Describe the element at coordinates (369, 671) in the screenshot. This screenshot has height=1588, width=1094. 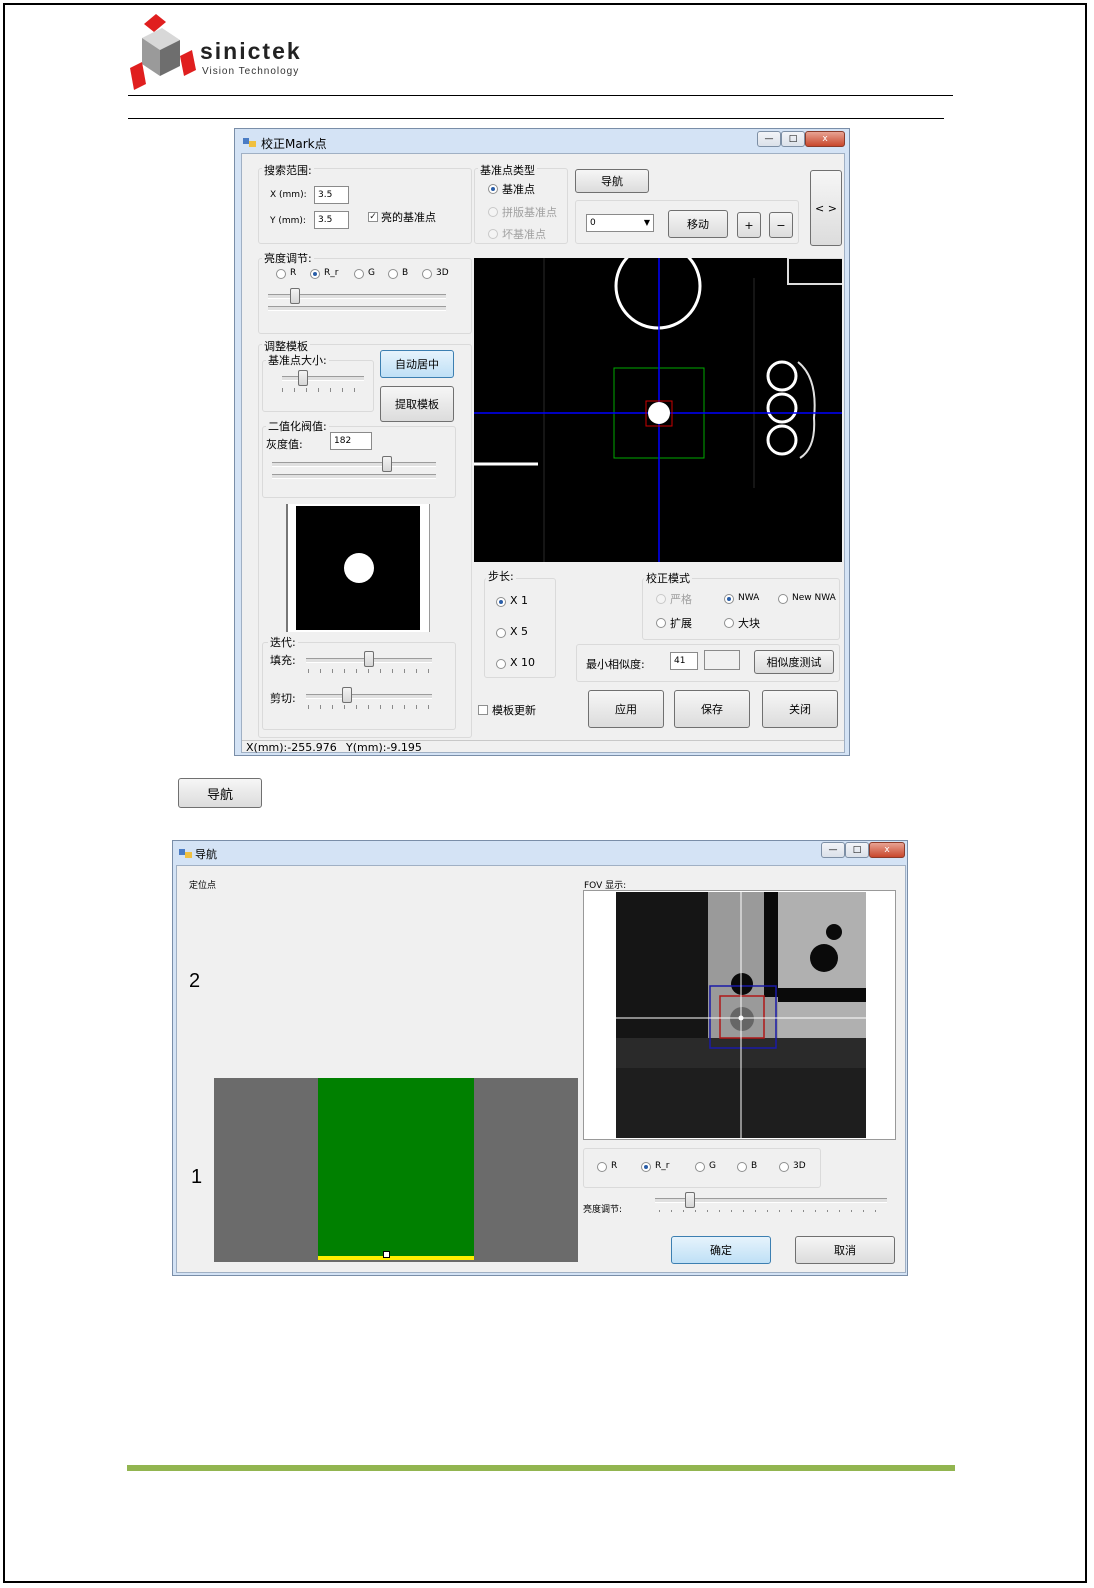
I see `fill-ticks` at that location.